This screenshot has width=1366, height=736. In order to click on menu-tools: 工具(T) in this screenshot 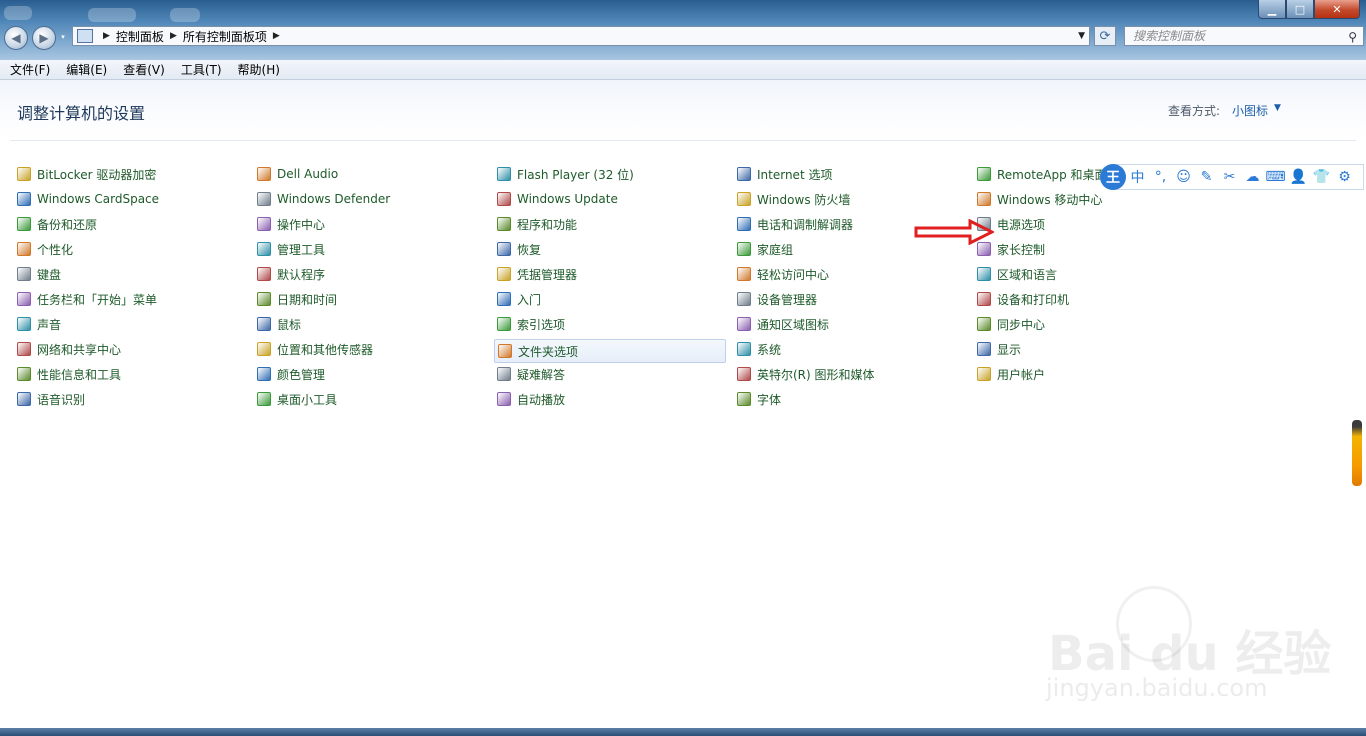, I will do `click(201, 69)`.